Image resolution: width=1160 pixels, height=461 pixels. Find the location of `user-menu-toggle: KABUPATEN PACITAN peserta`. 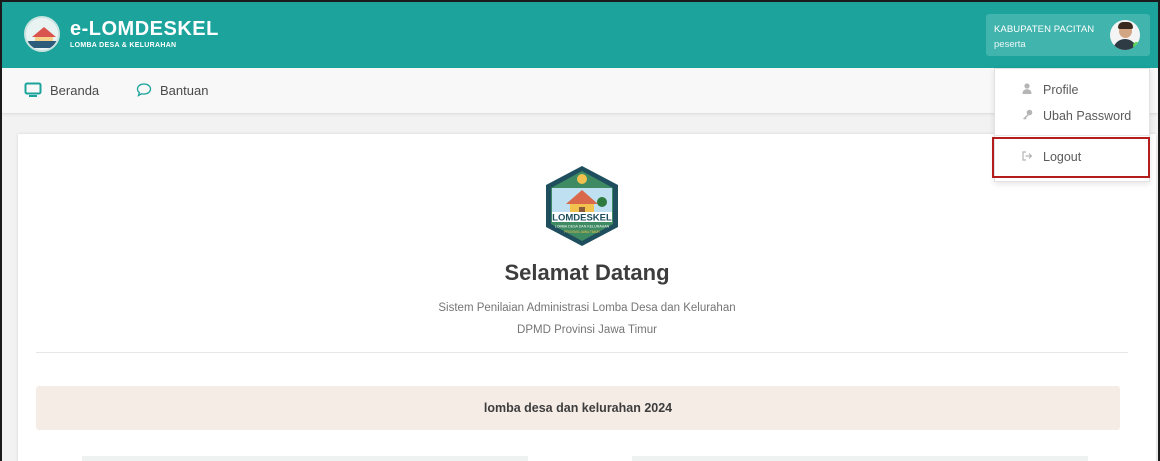

user-menu-toggle: KABUPATEN PACITAN peserta is located at coordinates (1068, 35).